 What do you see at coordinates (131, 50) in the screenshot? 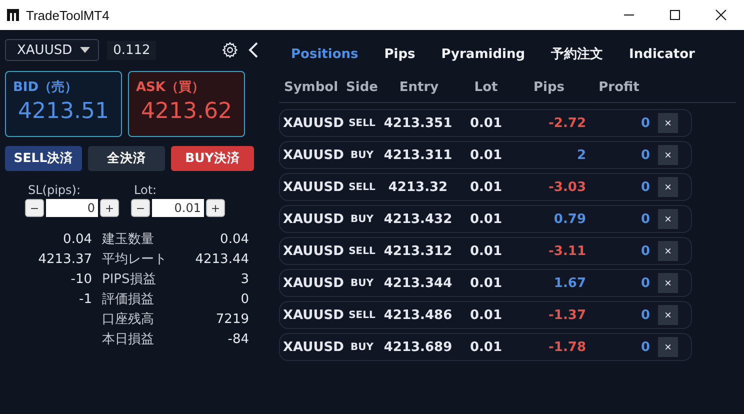
I see `spread-value: 0.112` at bounding box center [131, 50].